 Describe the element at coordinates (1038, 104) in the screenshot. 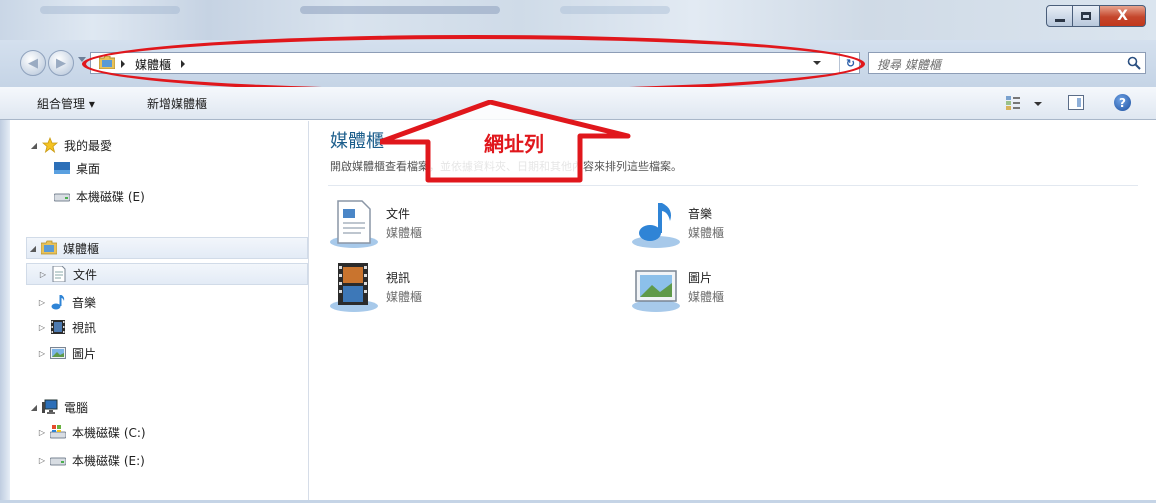

I see `view-options-dropdown` at that location.